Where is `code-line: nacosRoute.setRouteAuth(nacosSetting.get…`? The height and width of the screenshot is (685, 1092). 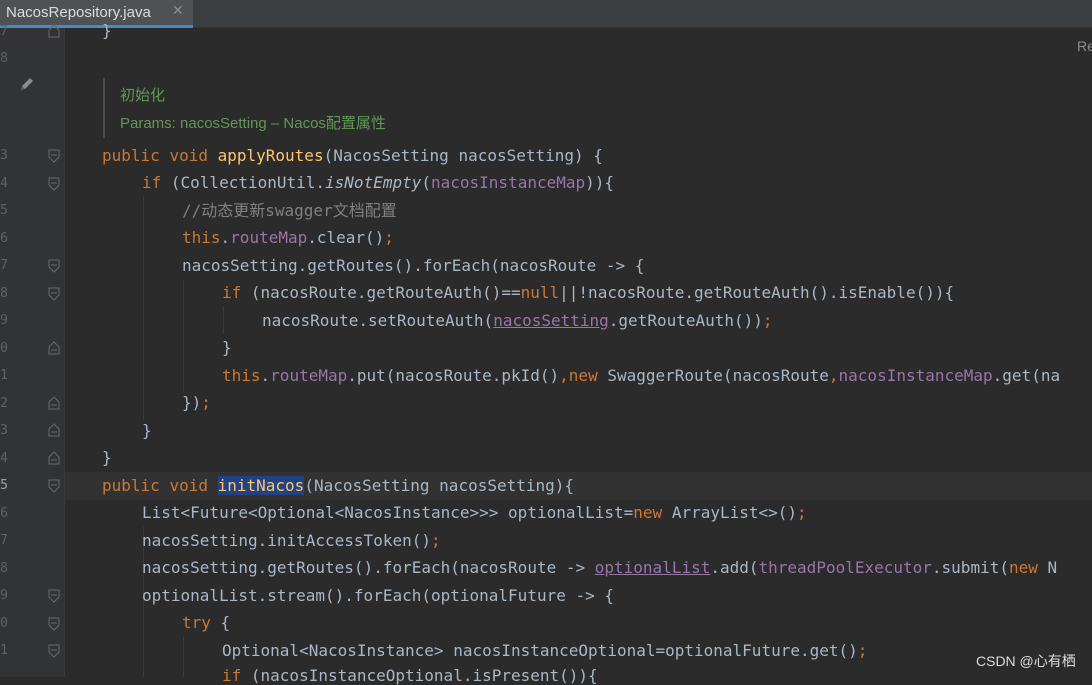
code-line: nacosRoute.setRouteAuth(nacosSetting.get… is located at coordinates (517, 321).